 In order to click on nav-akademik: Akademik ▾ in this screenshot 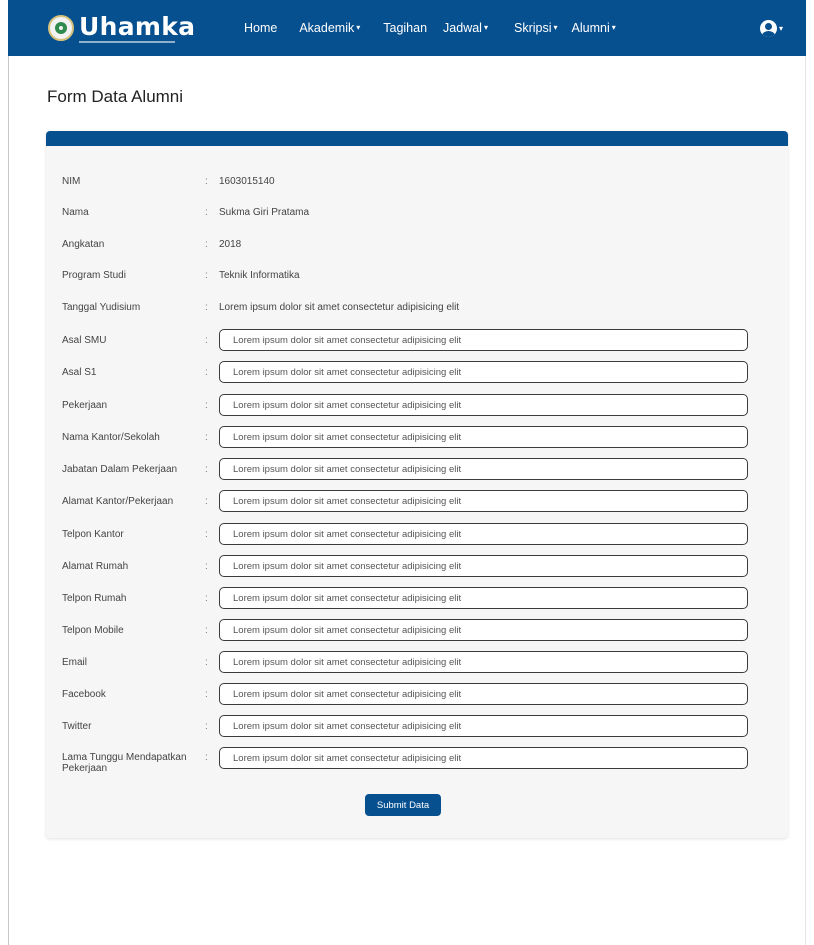, I will do `click(329, 28)`.